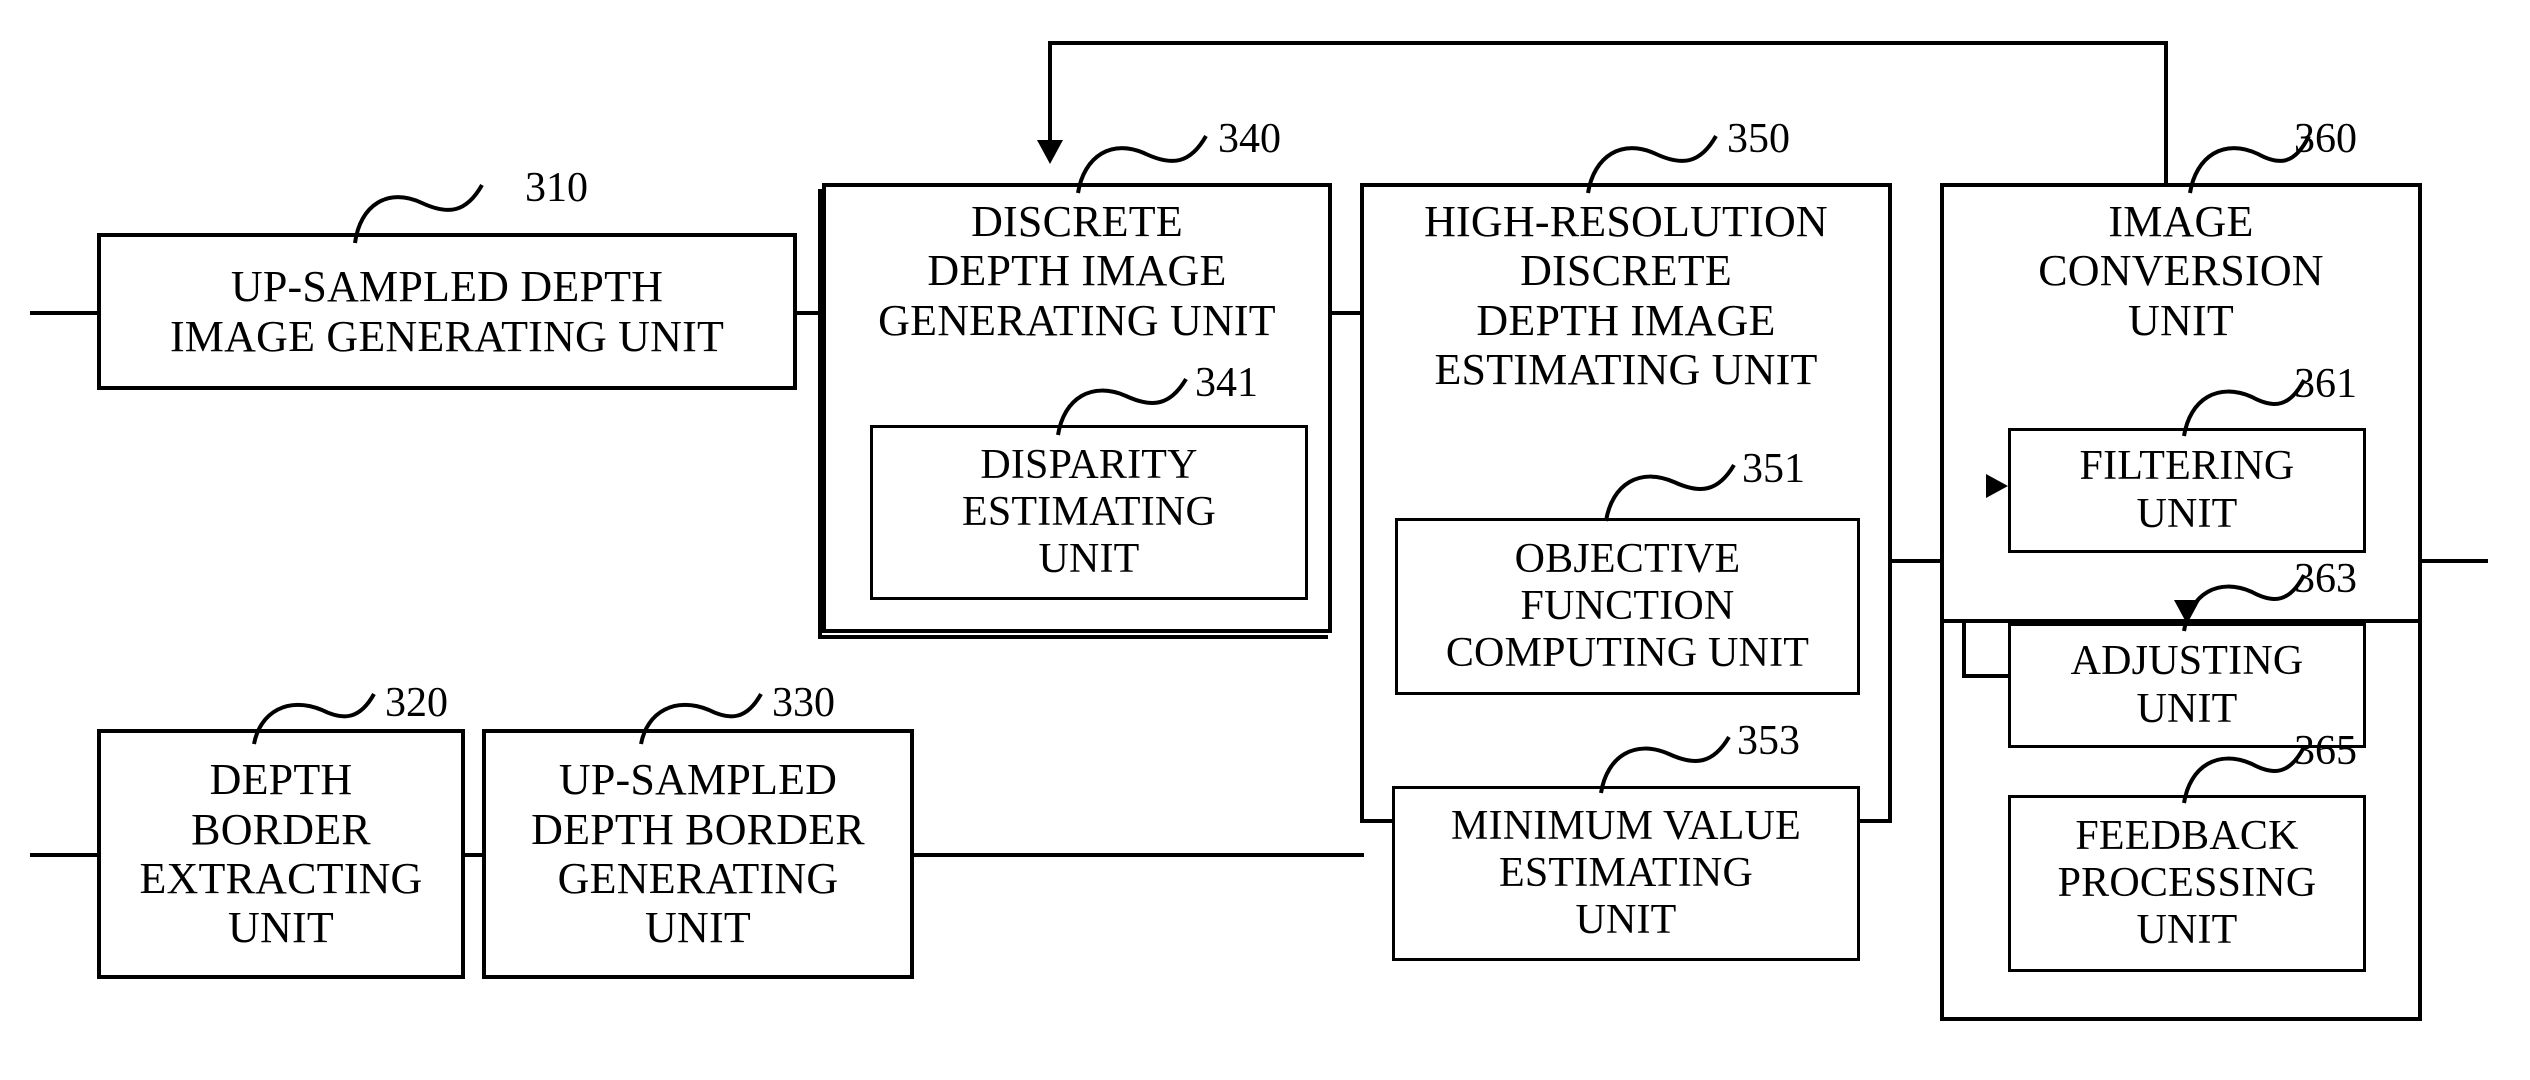 The width and height of the screenshot is (2530, 1080). What do you see at coordinates (1773, 469) in the screenshot?
I see `ref-351: 351` at bounding box center [1773, 469].